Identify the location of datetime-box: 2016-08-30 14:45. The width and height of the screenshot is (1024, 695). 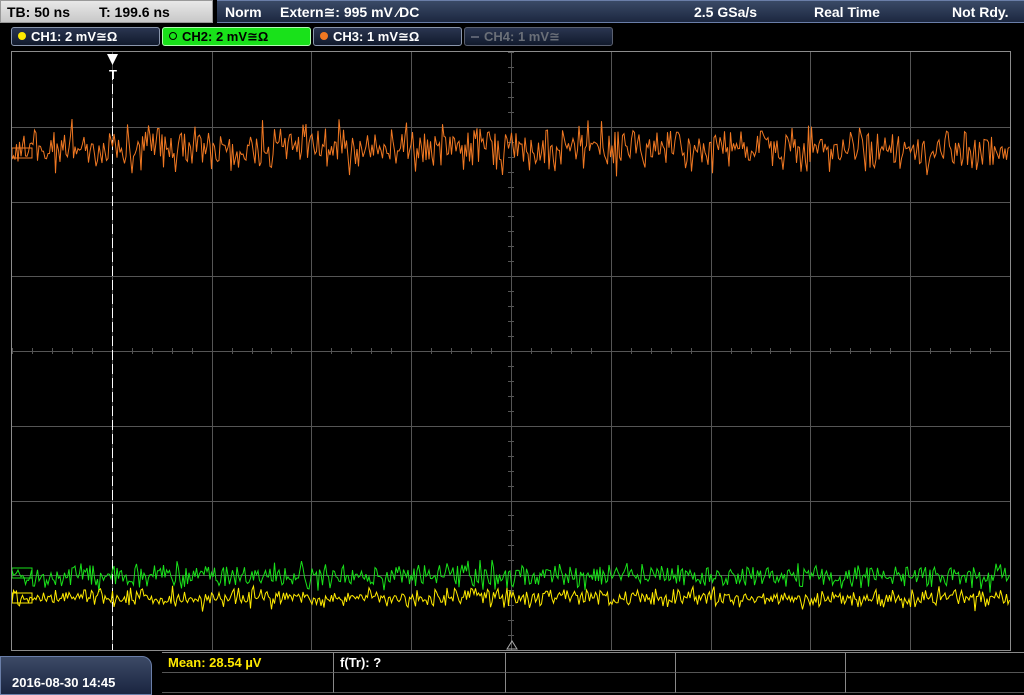
(76, 675).